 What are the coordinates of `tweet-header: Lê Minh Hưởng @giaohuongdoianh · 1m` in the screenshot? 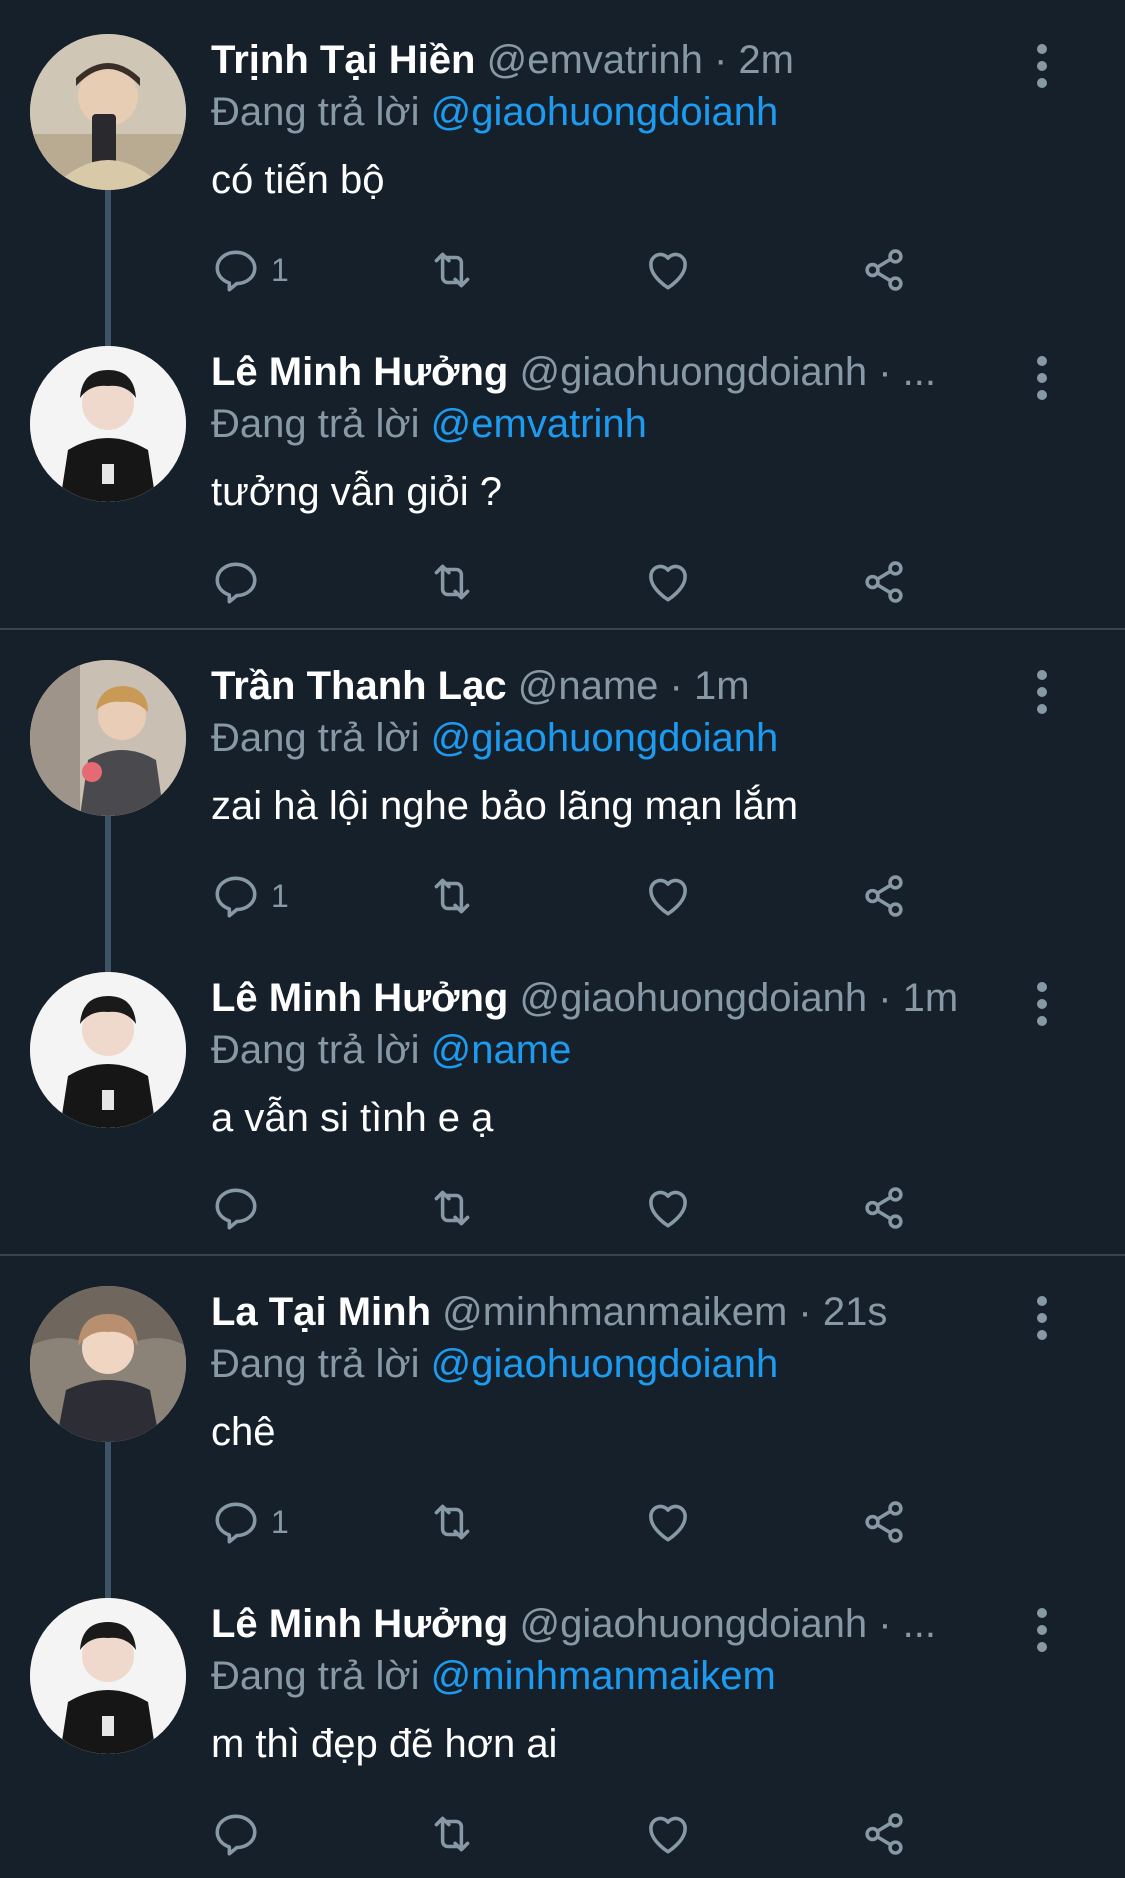 It's located at (613, 998).